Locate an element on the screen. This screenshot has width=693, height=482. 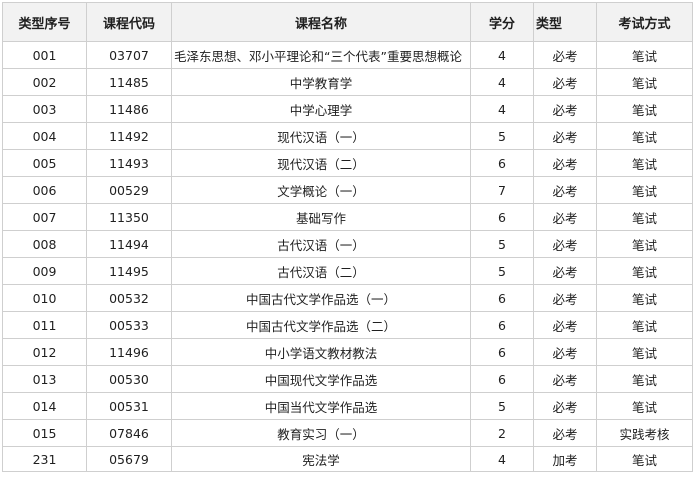
cell-code: 11494 is located at coordinates (129, 244).